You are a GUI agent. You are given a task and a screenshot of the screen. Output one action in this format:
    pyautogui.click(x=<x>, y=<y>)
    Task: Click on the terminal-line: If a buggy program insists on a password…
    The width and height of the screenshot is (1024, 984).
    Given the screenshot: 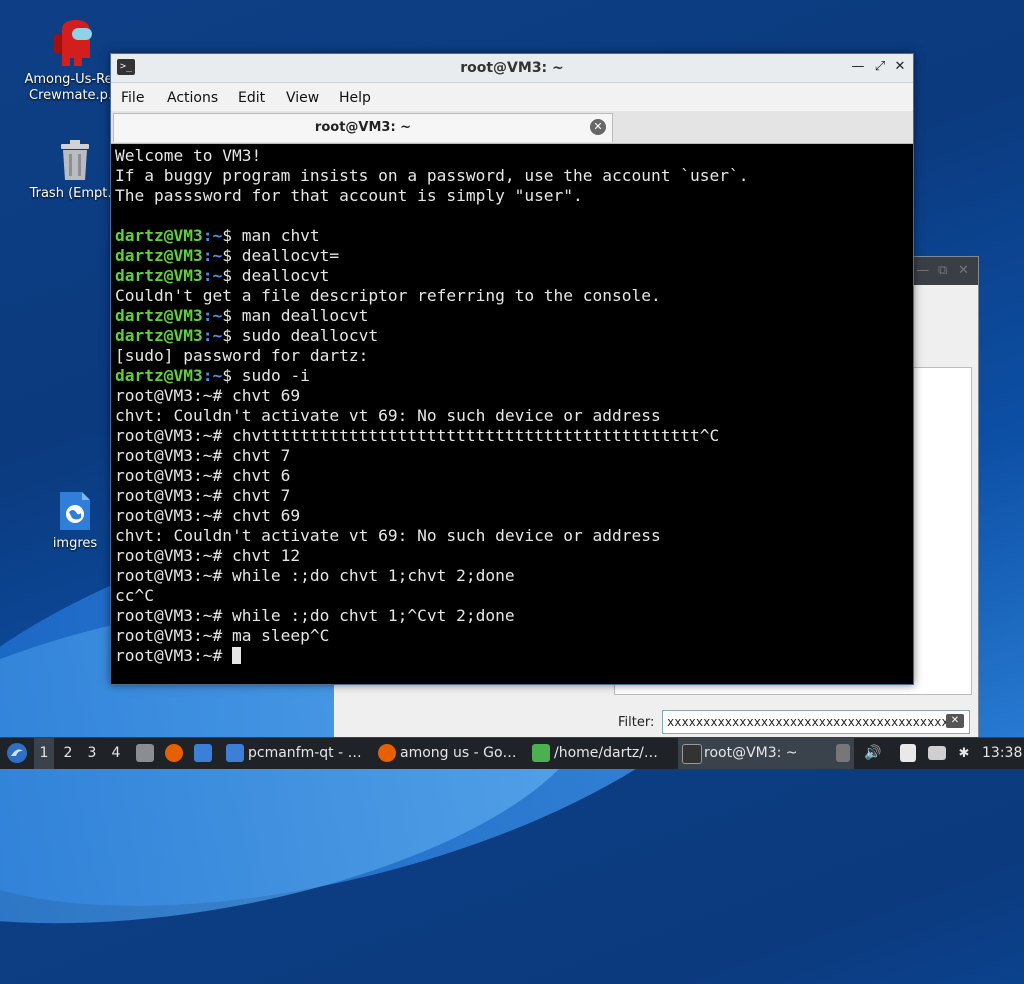 What is the action you would take?
    pyautogui.click(x=513, y=176)
    